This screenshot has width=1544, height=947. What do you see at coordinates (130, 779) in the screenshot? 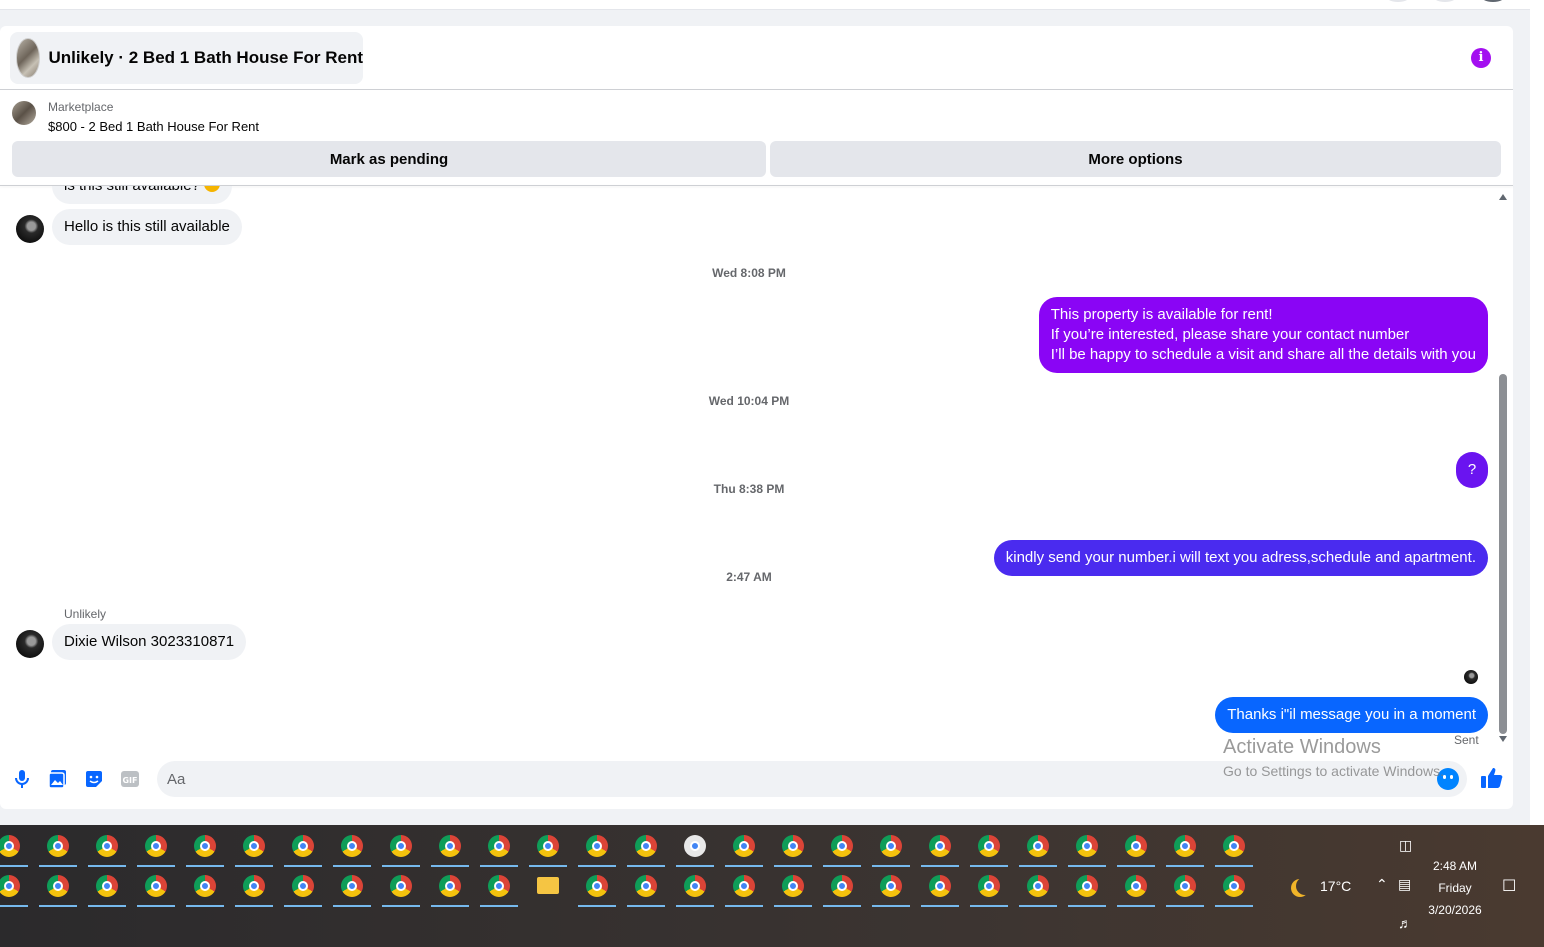
I see `gif-icon: GIF` at bounding box center [130, 779].